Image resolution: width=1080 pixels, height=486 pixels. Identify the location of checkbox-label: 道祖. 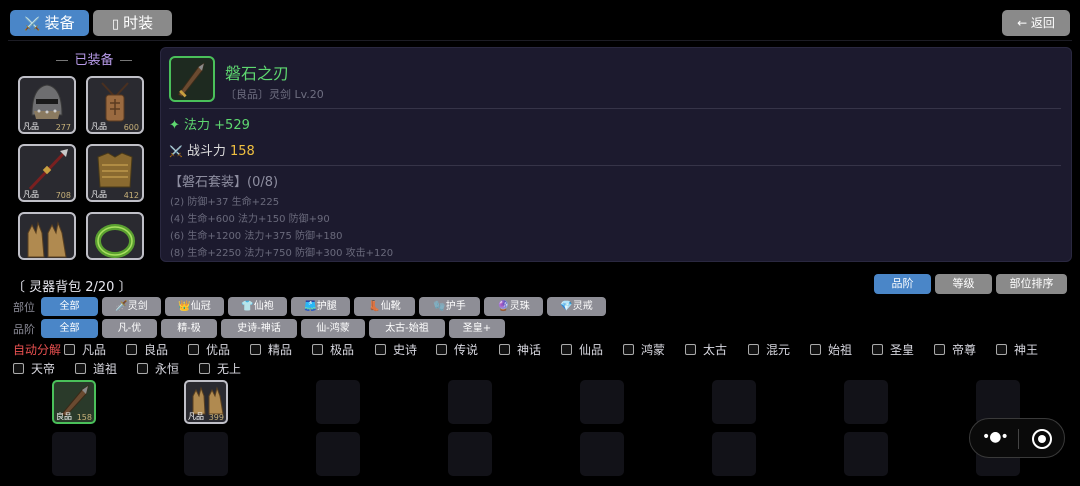
(105, 369).